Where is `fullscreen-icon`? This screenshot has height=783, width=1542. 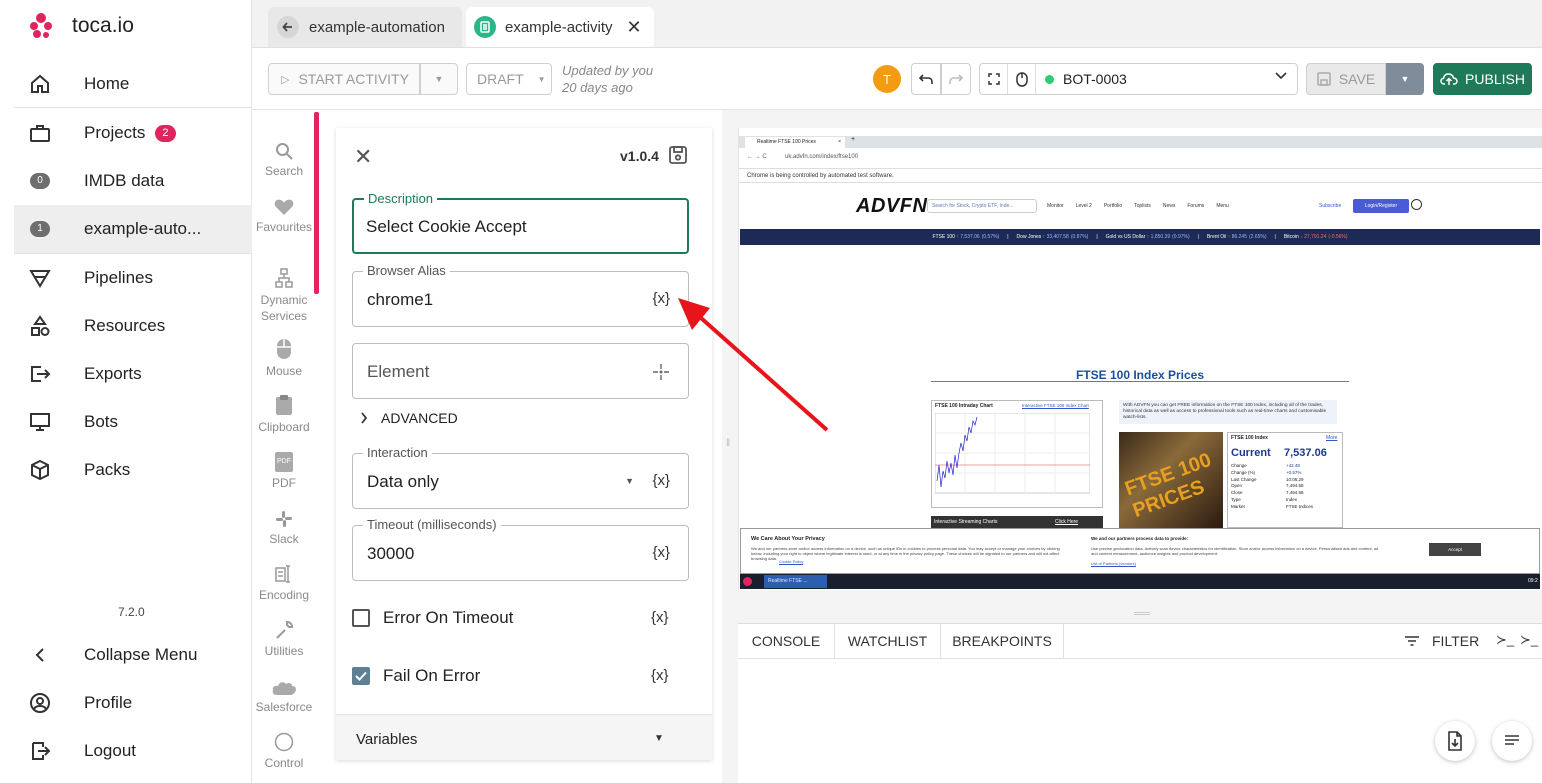
fullscreen-icon is located at coordinates (994, 79).